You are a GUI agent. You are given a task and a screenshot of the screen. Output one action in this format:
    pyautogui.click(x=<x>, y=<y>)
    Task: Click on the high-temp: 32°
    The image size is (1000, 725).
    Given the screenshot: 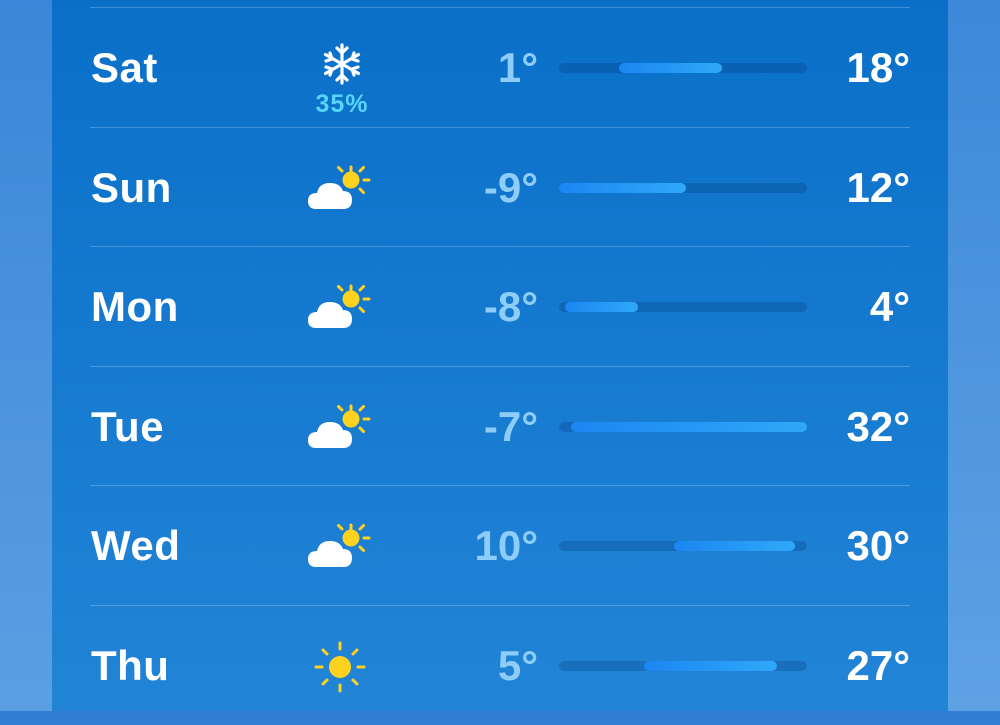 What is the action you would take?
    pyautogui.click(x=878, y=426)
    